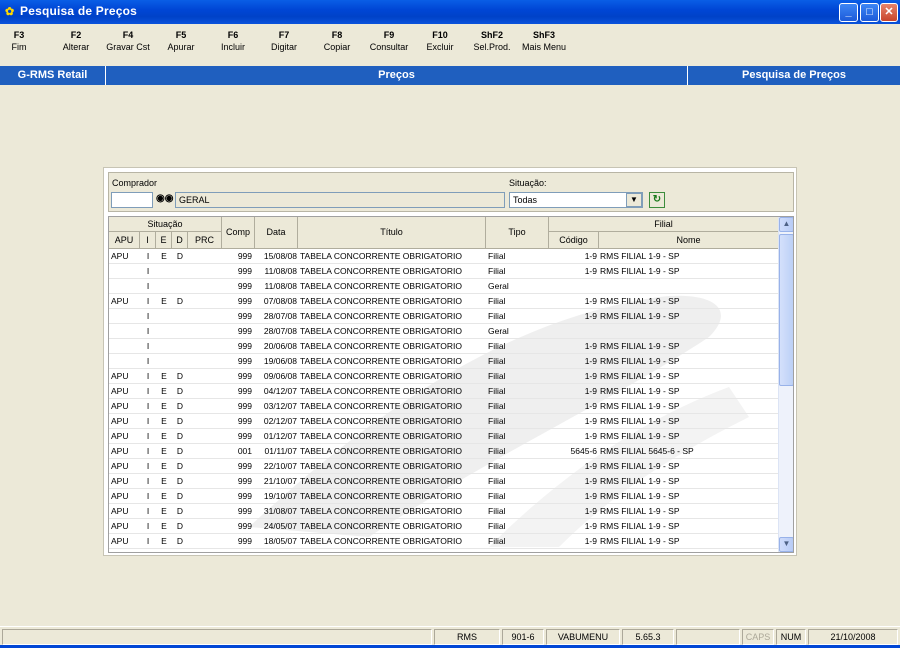 The width and height of the screenshot is (900, 648). What do you see at coordinates (657, 200) in the screenshot?
I see `refresh-icon: ↻` at bounding box center [657, 200].